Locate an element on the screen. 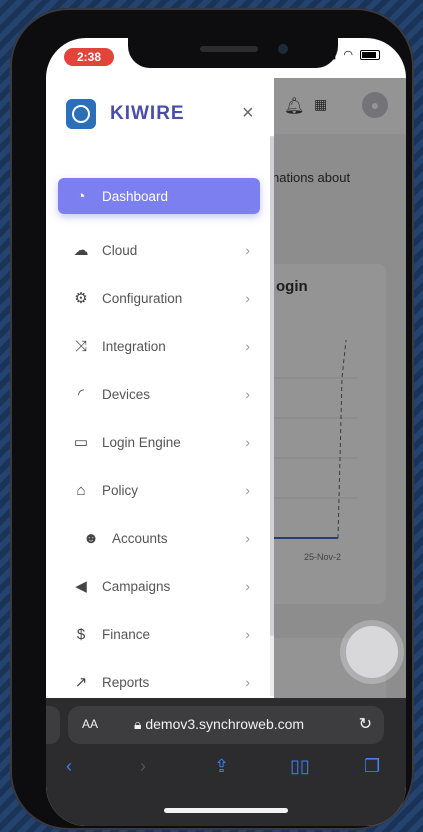 This screenshot has width=423, height=832. sidebar-item-dashboard: ◔ Dashboard is located at coordinates (159, 196).